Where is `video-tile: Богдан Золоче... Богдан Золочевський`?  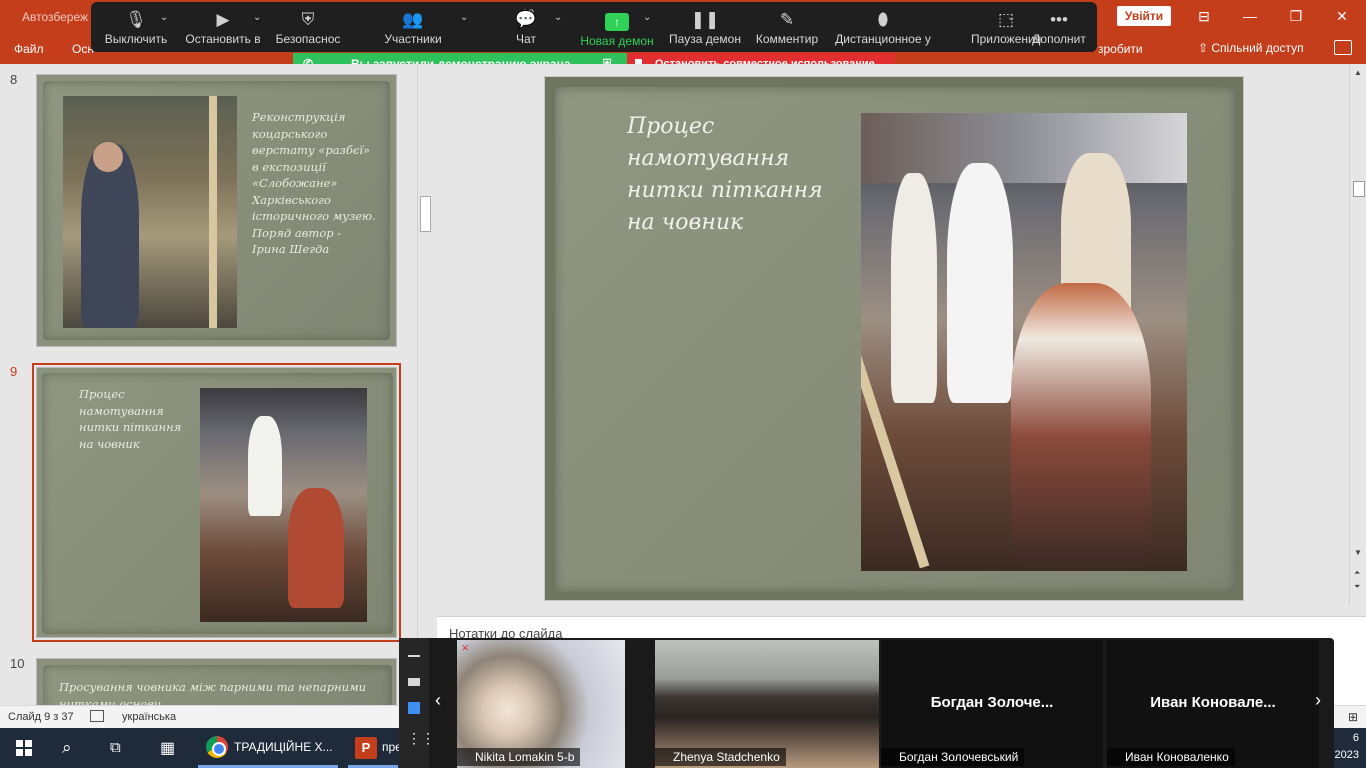 video-tile: Богдан Золоче... Богдан Золочевський is located at coordinates (992, 704).